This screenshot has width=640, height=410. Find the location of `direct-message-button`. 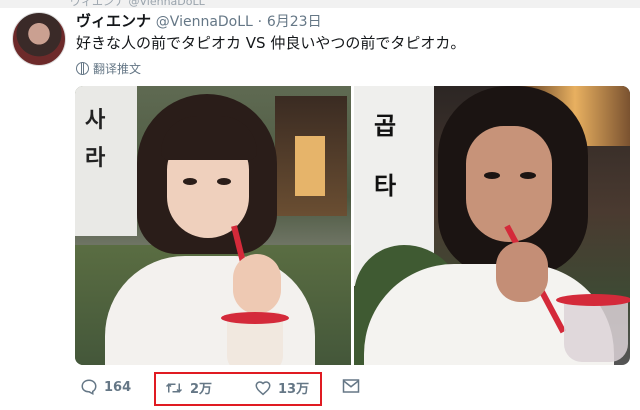

direct-message-button is located at coordinates (351, 386).